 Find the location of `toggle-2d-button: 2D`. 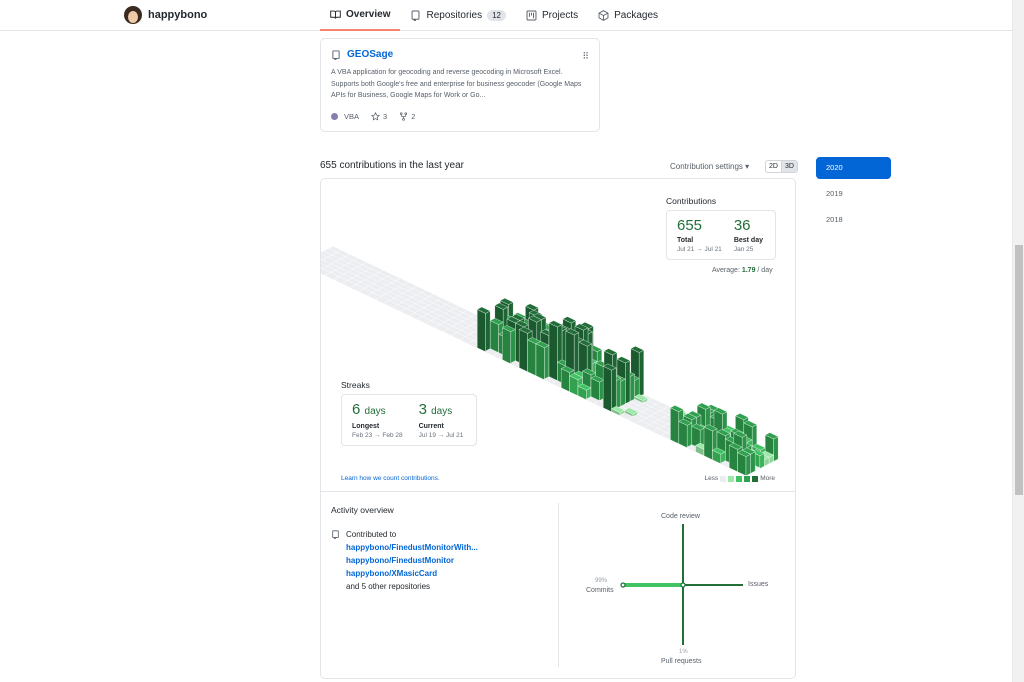

toggle-2d-button: 2D is located at coordinates (773, 166).